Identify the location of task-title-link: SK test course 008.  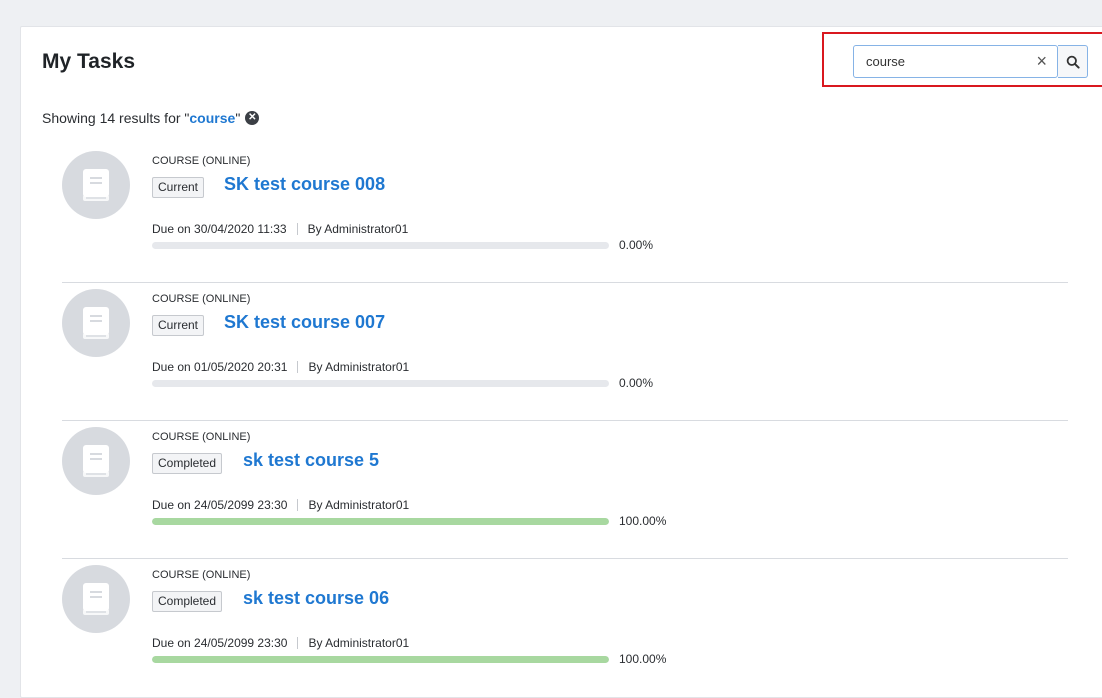
(304, 184).